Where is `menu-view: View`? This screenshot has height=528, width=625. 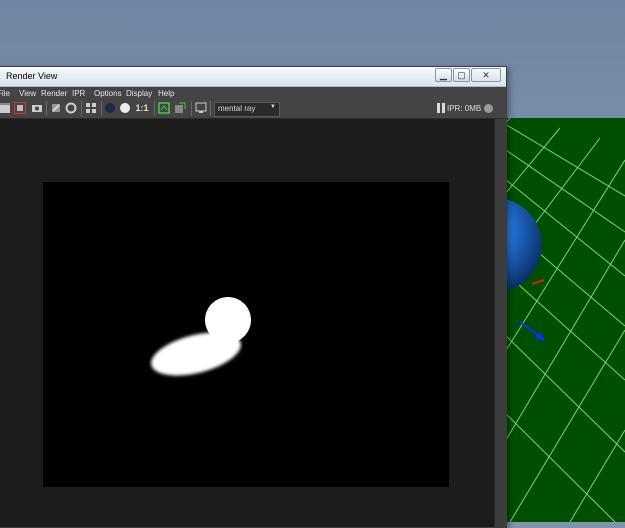
menu-view: View is located at coordinates (27, 93).